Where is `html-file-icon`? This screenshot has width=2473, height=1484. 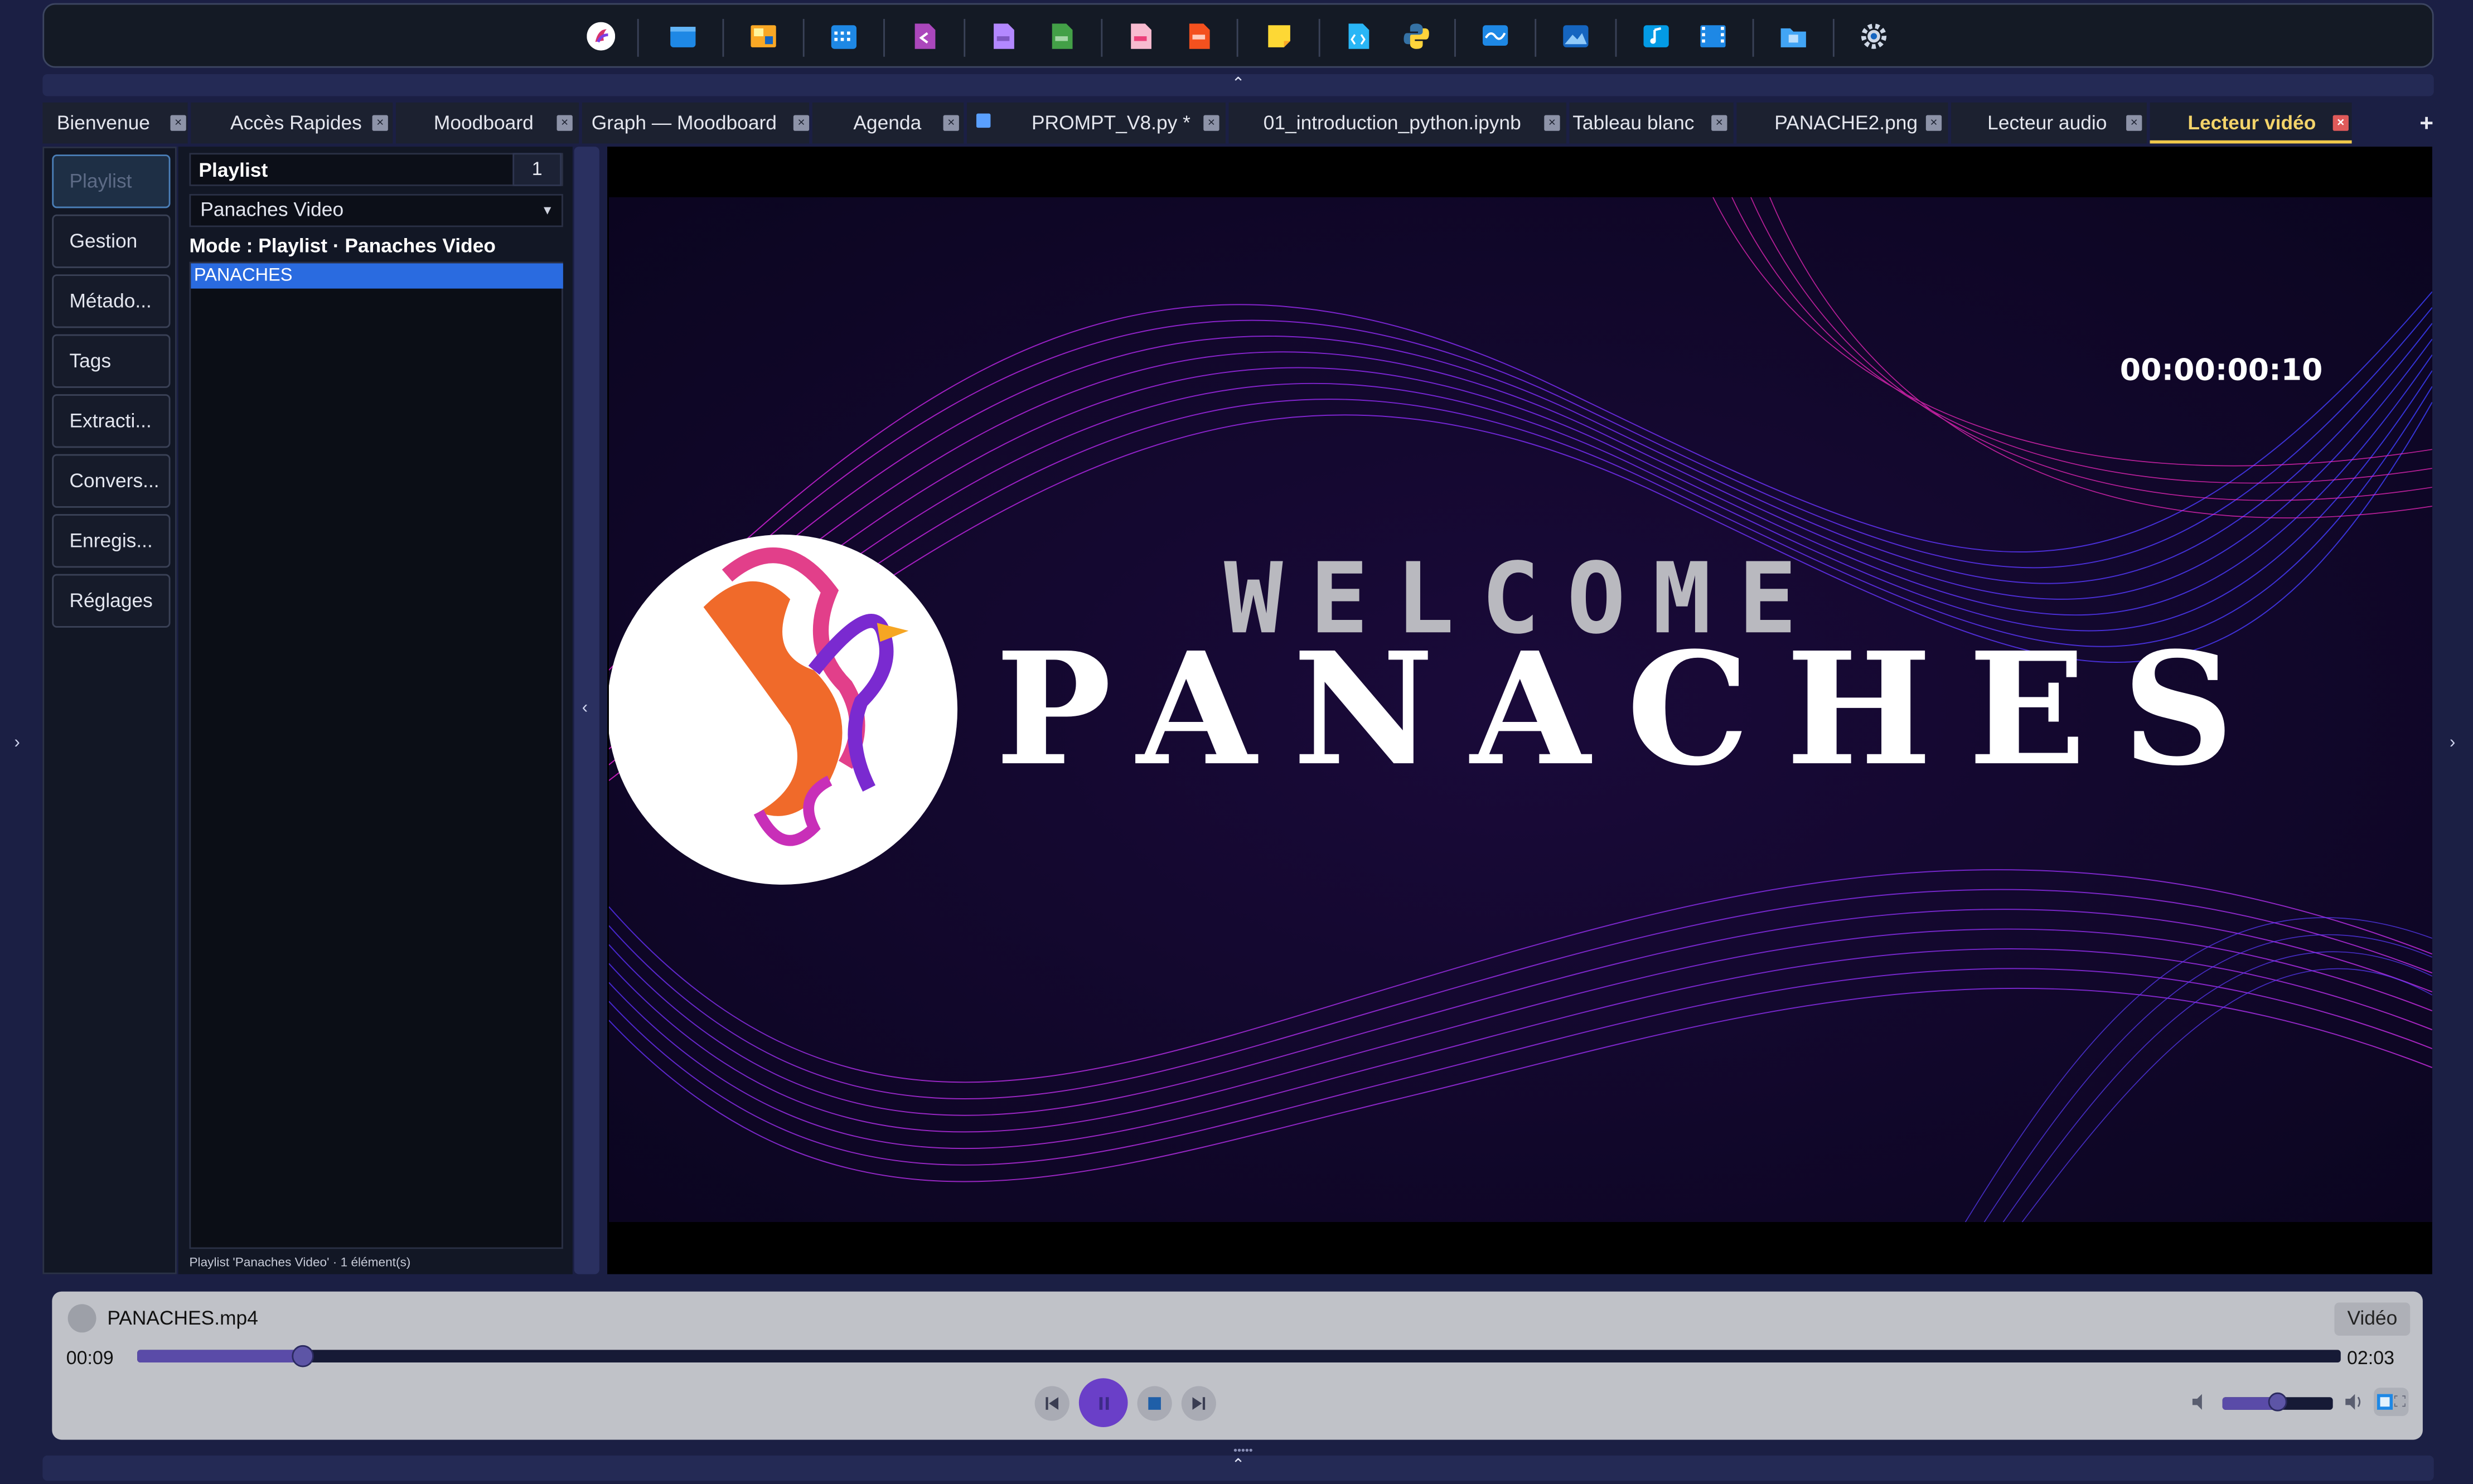
html-file-icon is located at coordinates (1358, 36).